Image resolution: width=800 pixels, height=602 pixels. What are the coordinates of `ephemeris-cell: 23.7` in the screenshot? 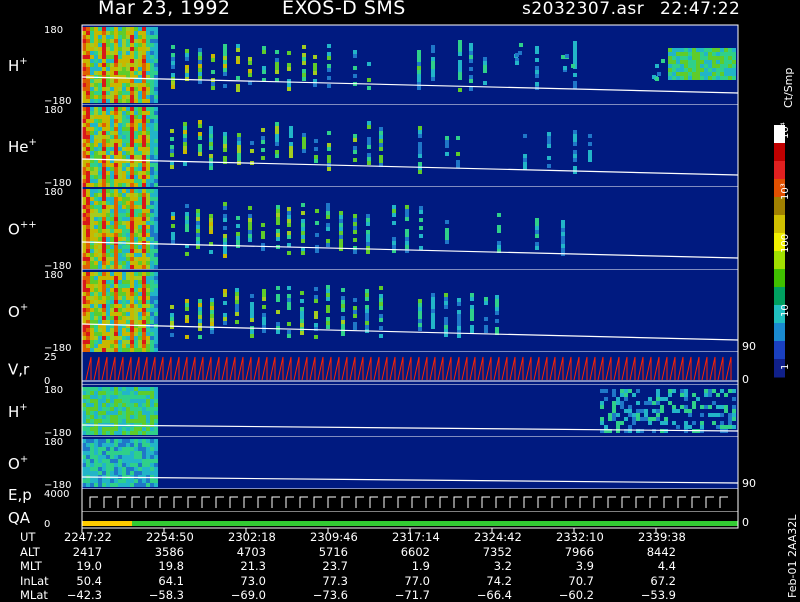 It's located at (335, 566).